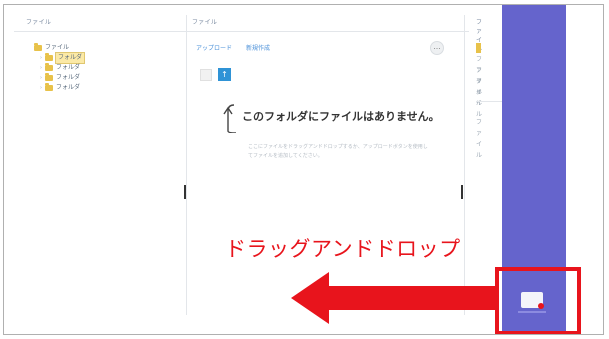 The width and height of the screenshot is (609, 339). Describe the element at coordinates (322, 47) in the screenshot. I see `file-actions: アップロード 新規作成` at that location.